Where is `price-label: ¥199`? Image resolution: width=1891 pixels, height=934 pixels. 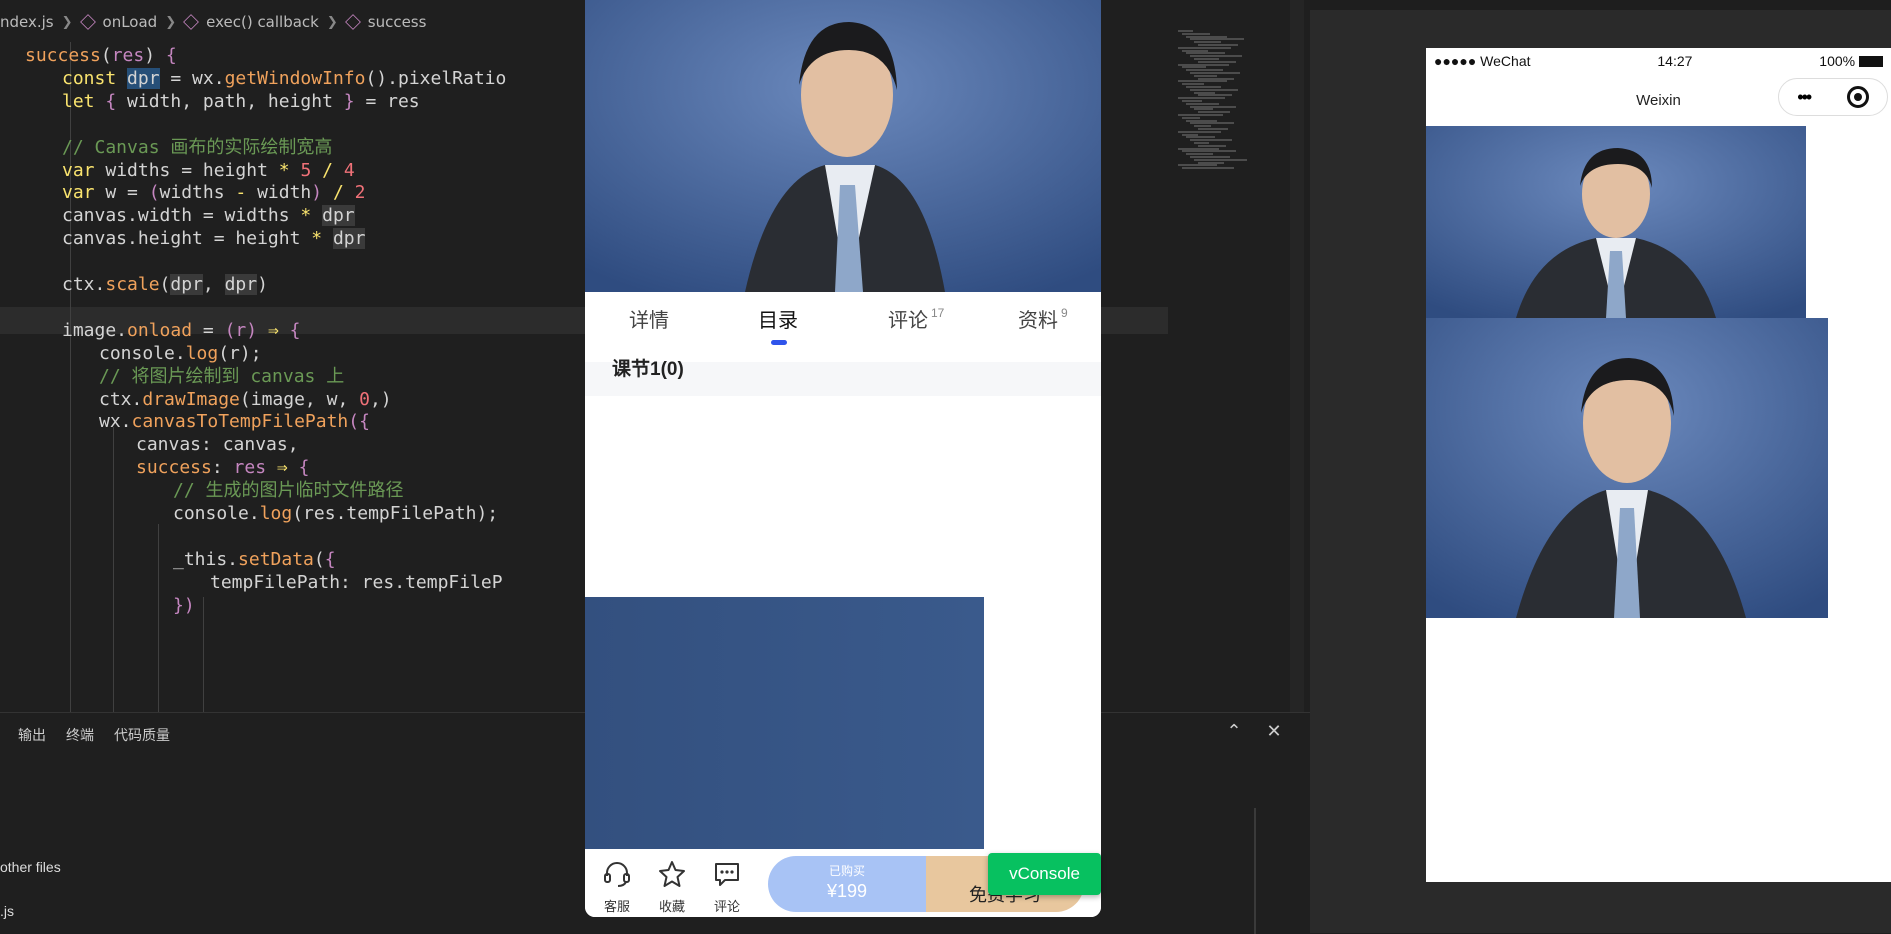
price-label: ¥199 is located at coordinates (847, 891).